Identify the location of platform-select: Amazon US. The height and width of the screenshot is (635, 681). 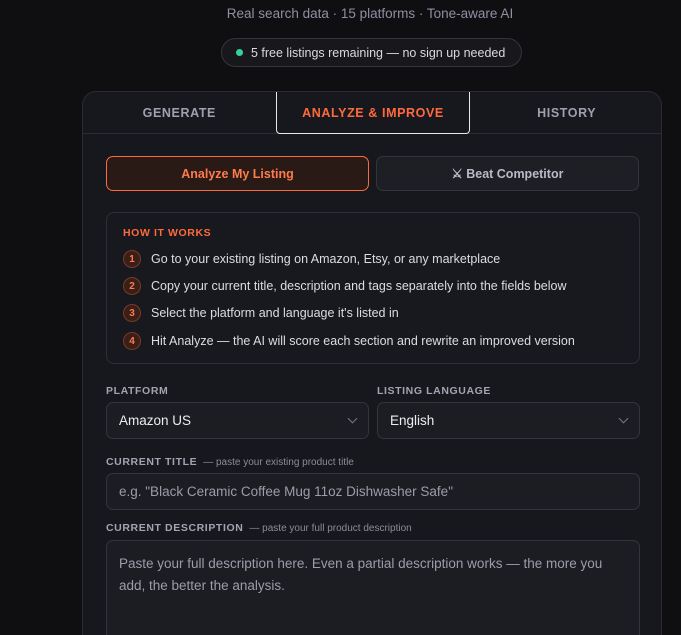
(237, 420).